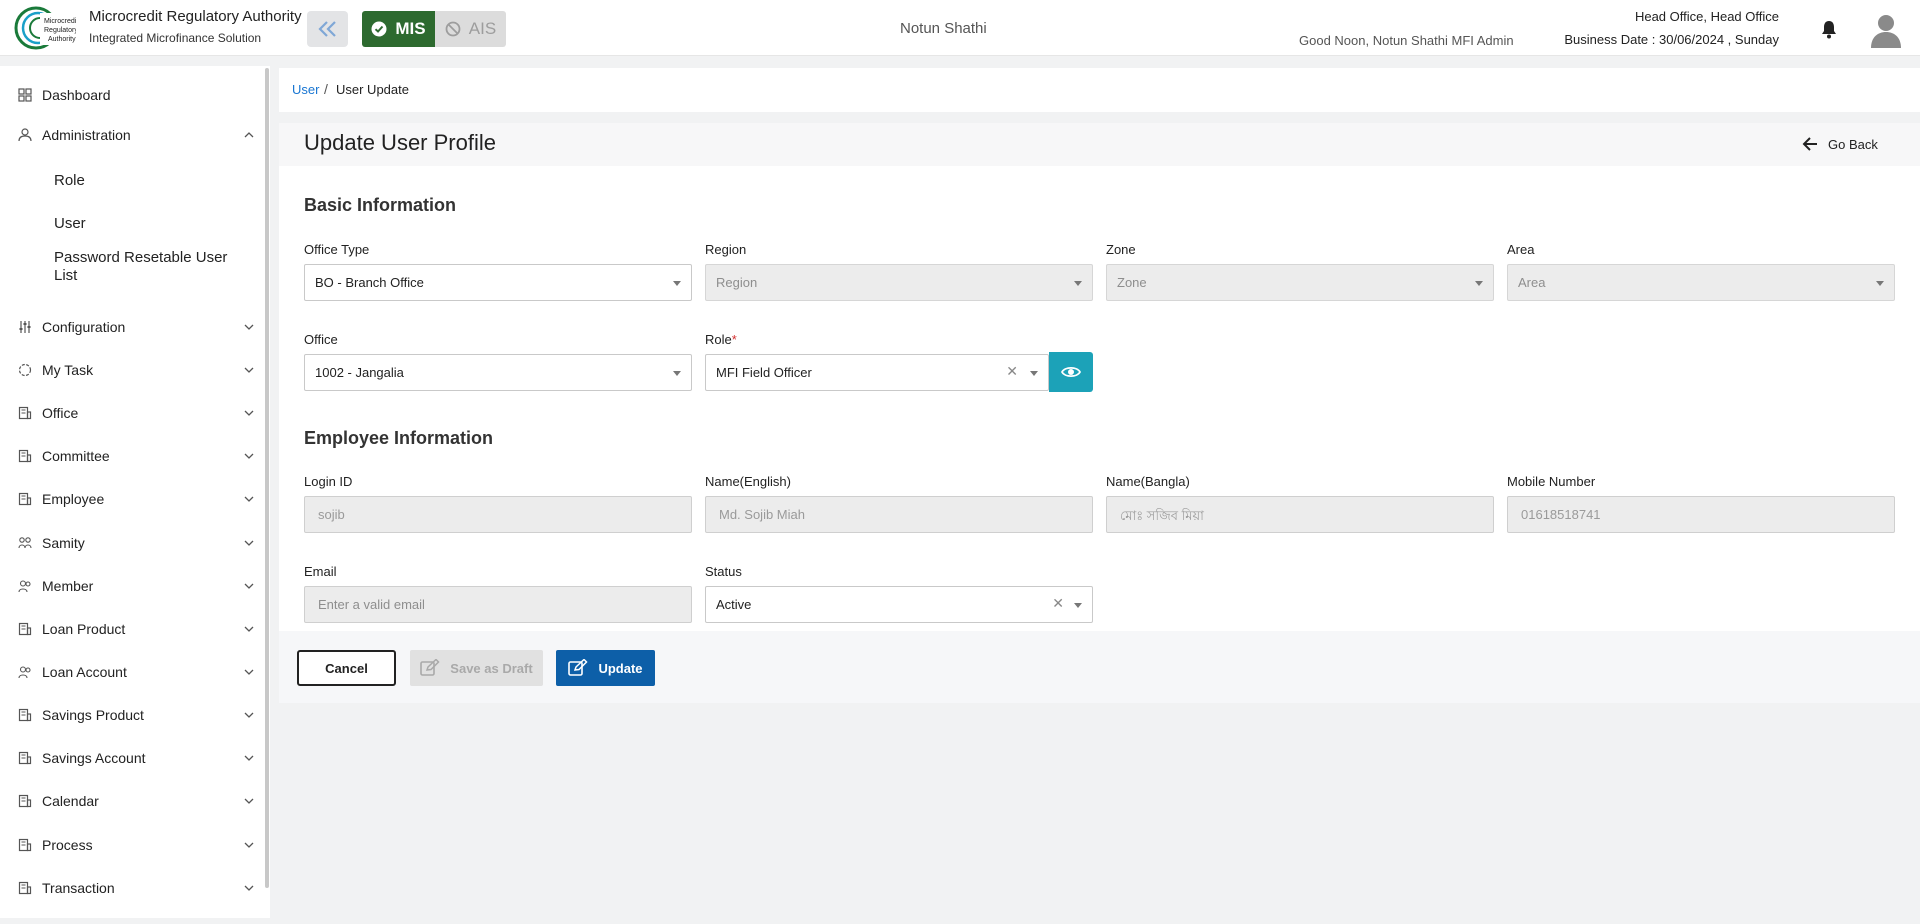 The image size is (1920, 924). I want to click on clear-status-icon: ✕, so click(1058, 603).